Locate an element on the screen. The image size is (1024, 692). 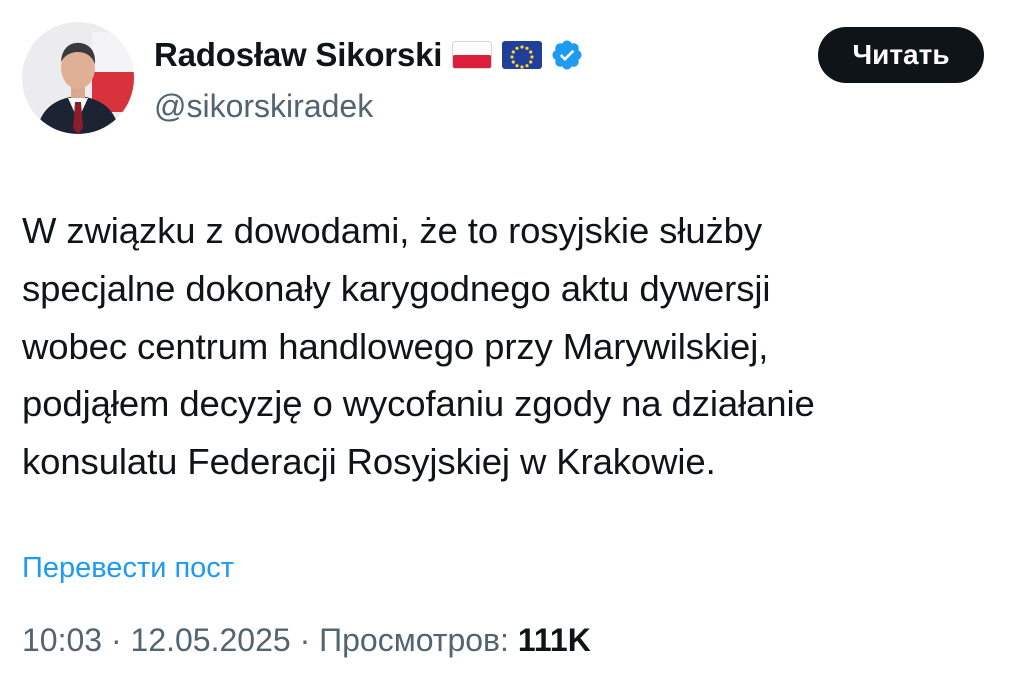
tweet-date: 12.05.2025 is located at coordinates (211, 640).